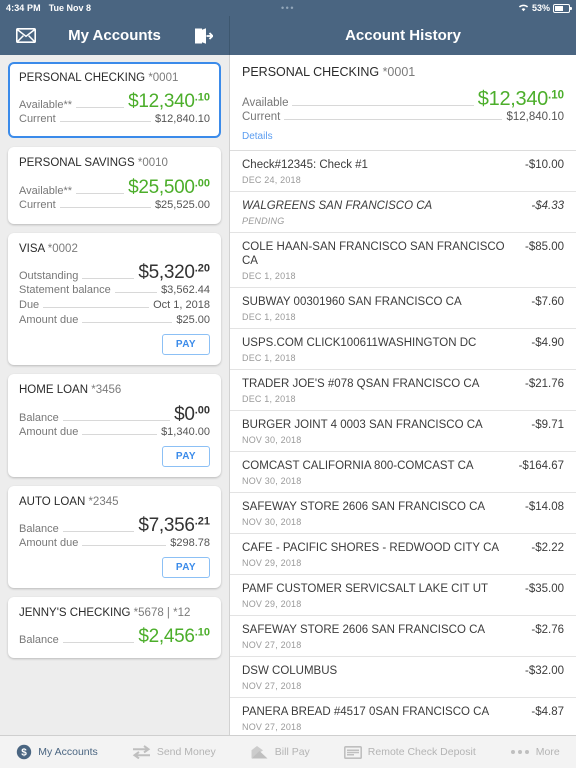  Describe the element at coordinates (26, 36) in the screenshot. I see `envelope-icon` at that location.